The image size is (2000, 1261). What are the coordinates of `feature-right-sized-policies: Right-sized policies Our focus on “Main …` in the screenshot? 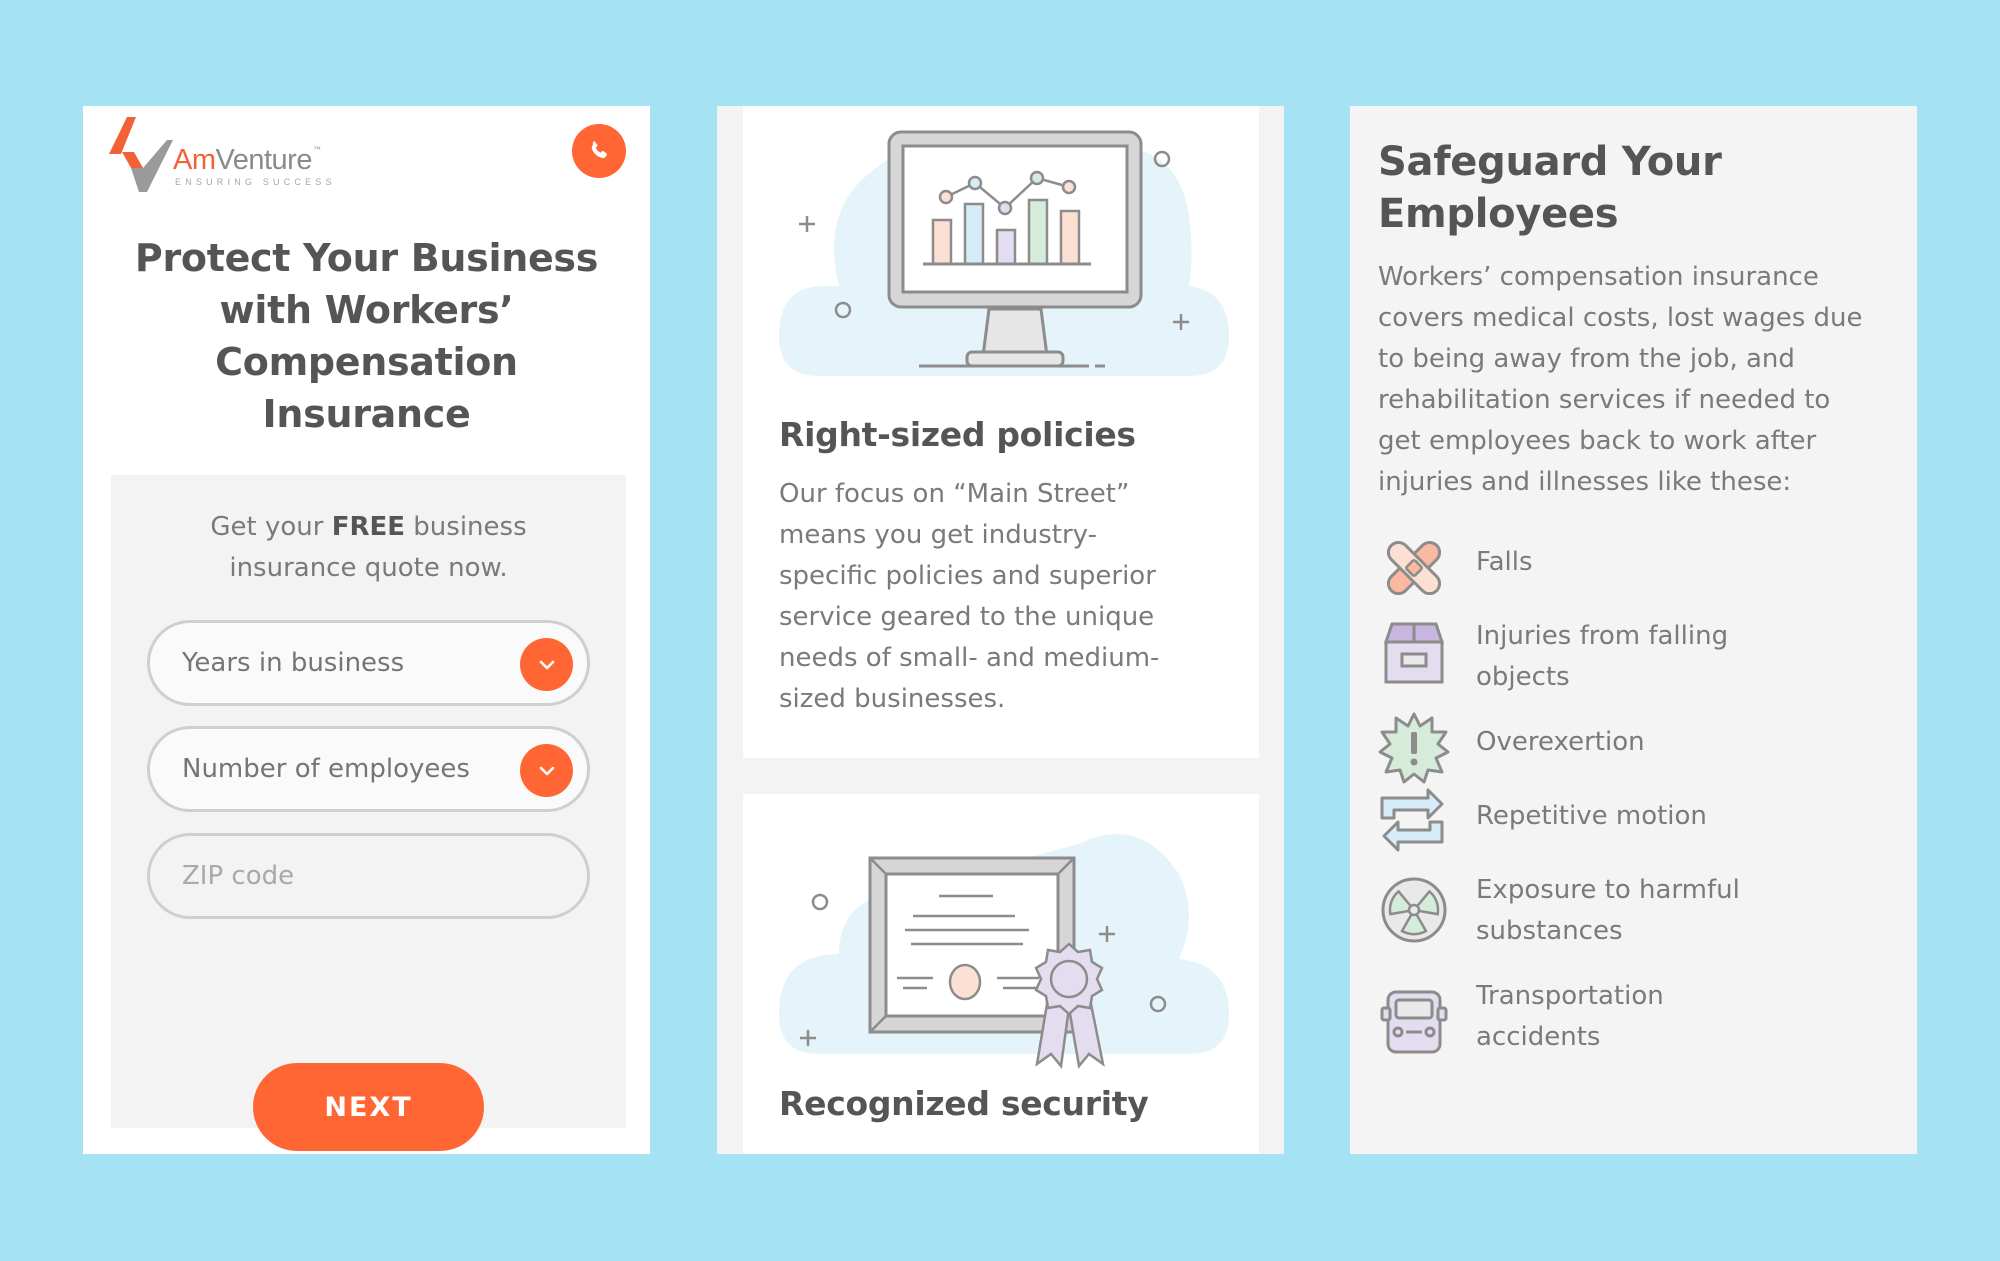 It's located at (1001, 432).